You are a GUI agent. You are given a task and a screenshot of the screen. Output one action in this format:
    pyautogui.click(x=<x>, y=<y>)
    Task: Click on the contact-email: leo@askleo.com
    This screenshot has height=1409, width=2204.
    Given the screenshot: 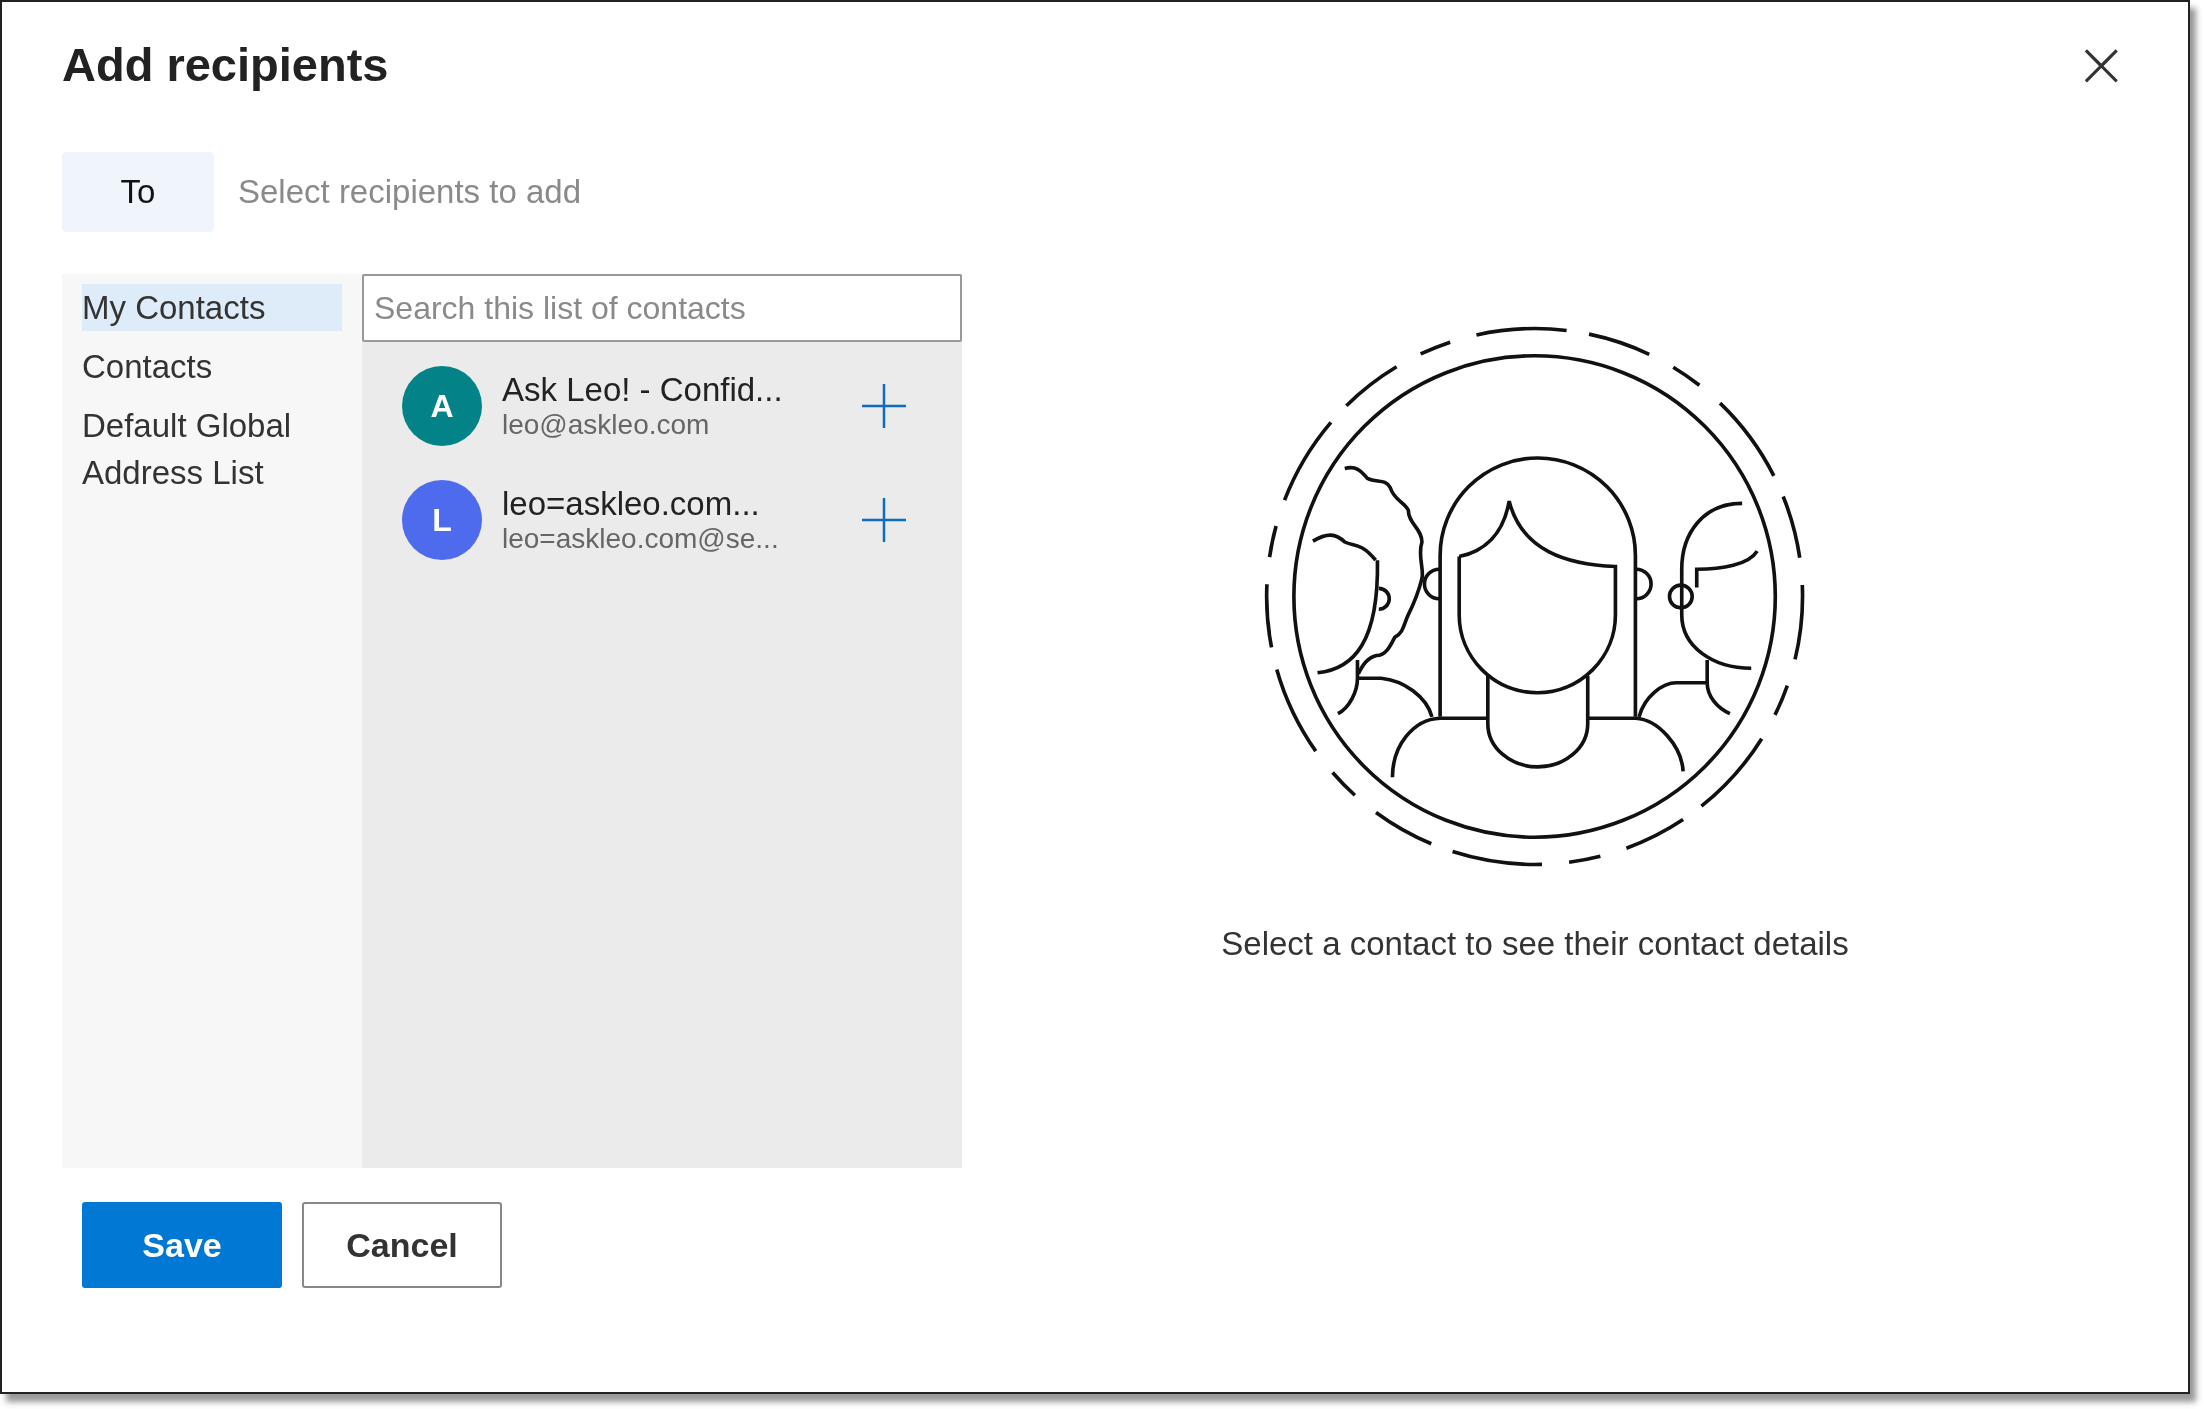 What is the action you would take?
    pyautogui.click(x=606, y=425)
    